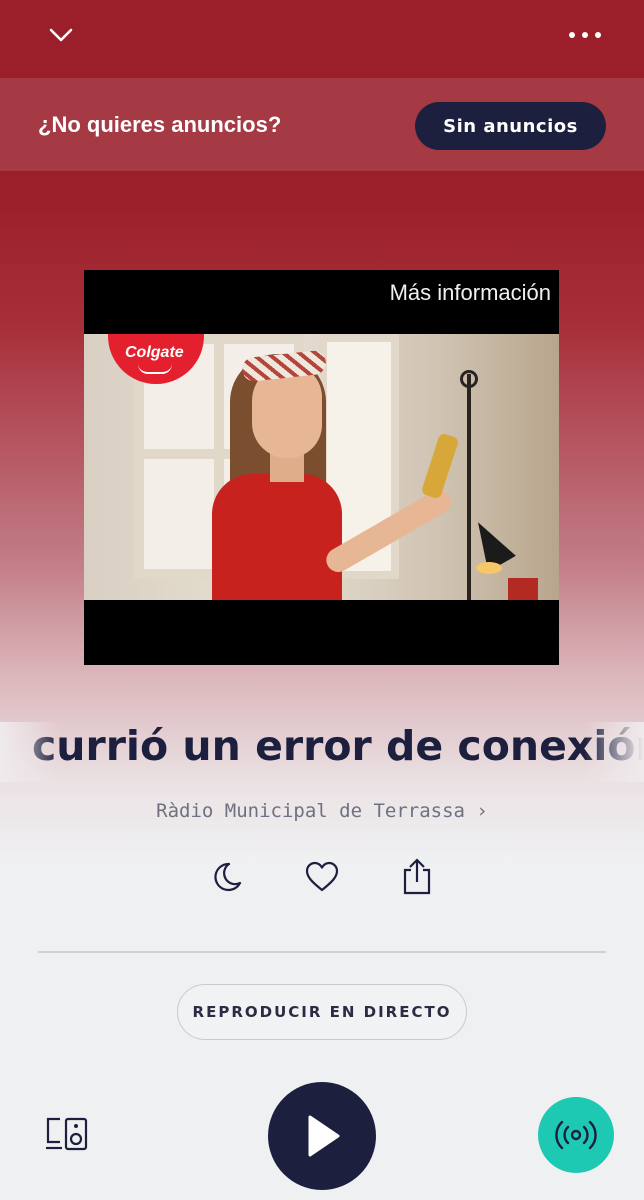  I want to click on speaker-devices-icon, so click(68, 1138).